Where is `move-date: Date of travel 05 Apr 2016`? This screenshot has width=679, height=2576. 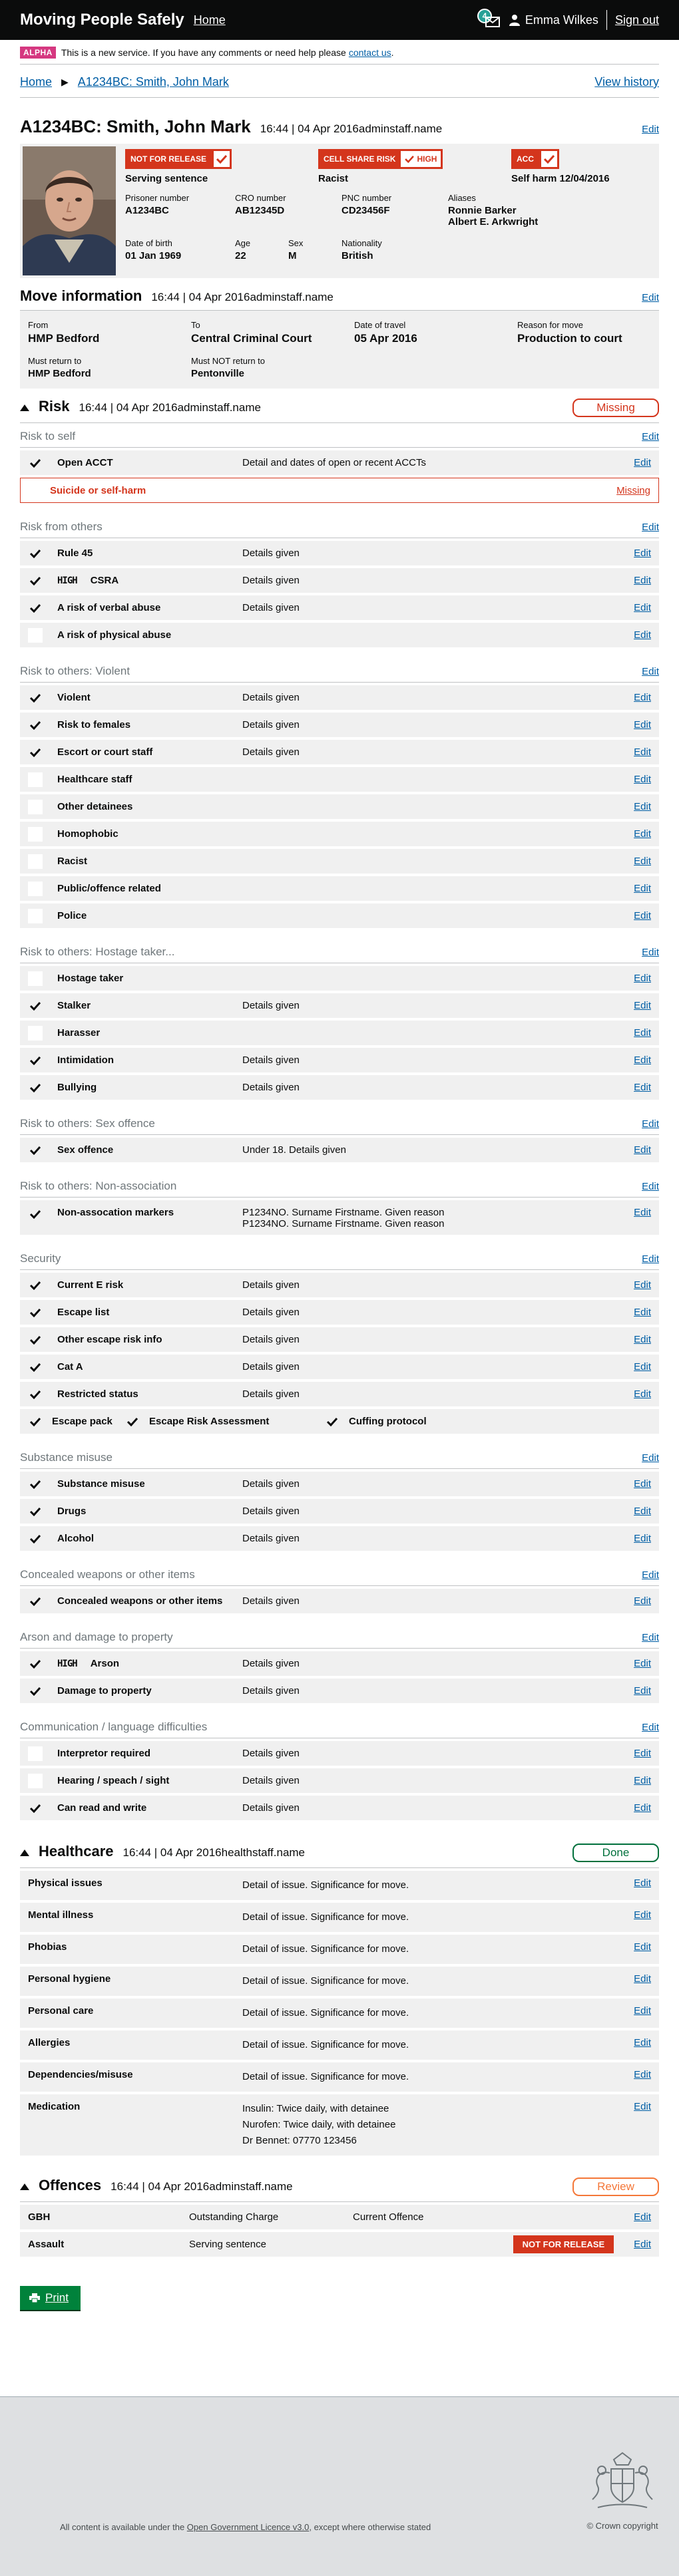
move-date: Date of travel 05 Apr 2016 is located at coordinates (385, 332).